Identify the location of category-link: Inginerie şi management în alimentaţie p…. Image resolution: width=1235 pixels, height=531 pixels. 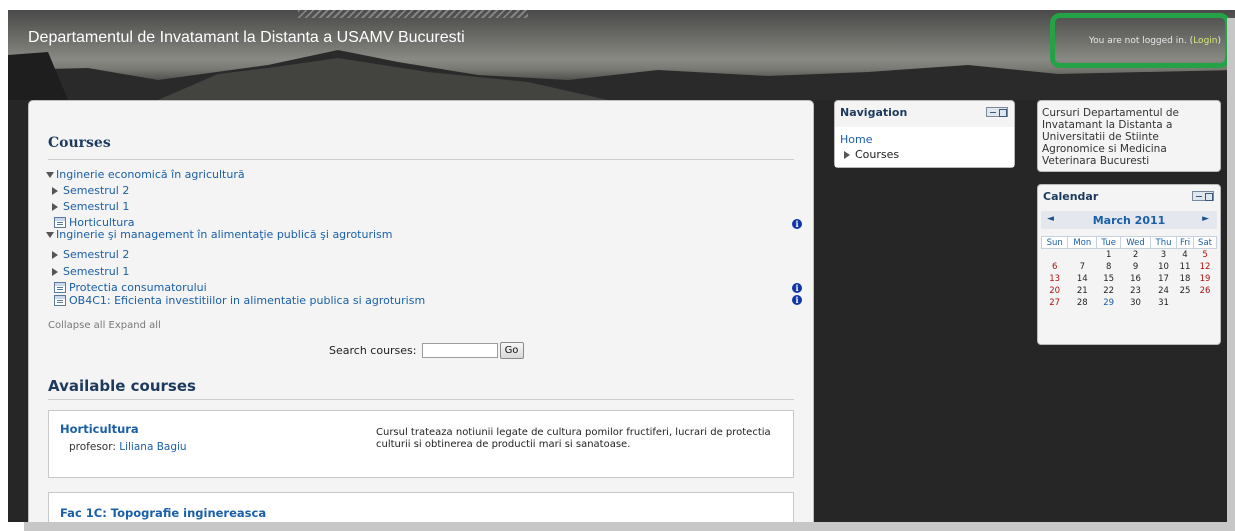
(224, 234).